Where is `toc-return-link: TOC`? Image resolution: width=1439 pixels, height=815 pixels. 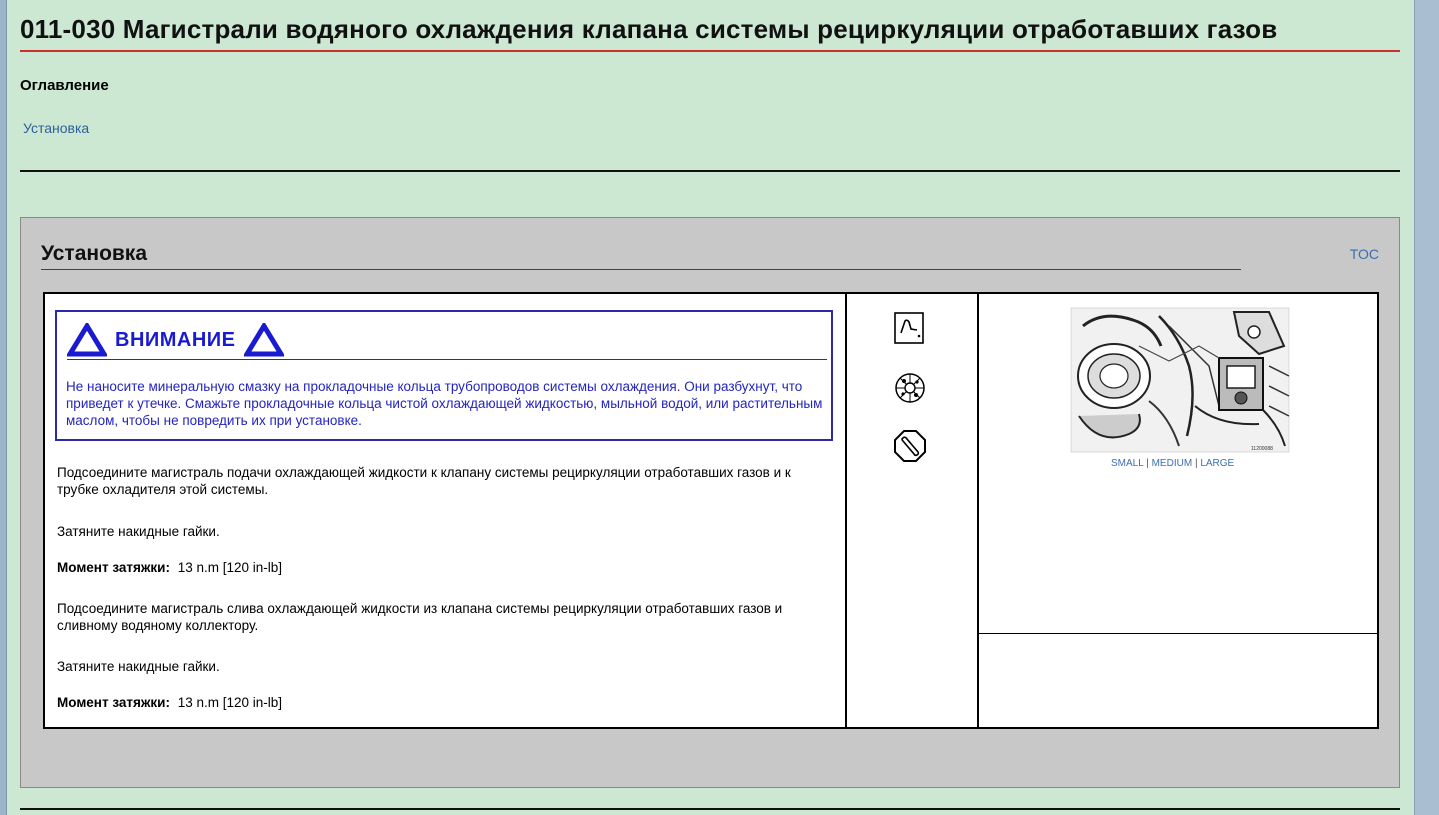 toc-return-link: TOC is located at coordinates (1364, 254).